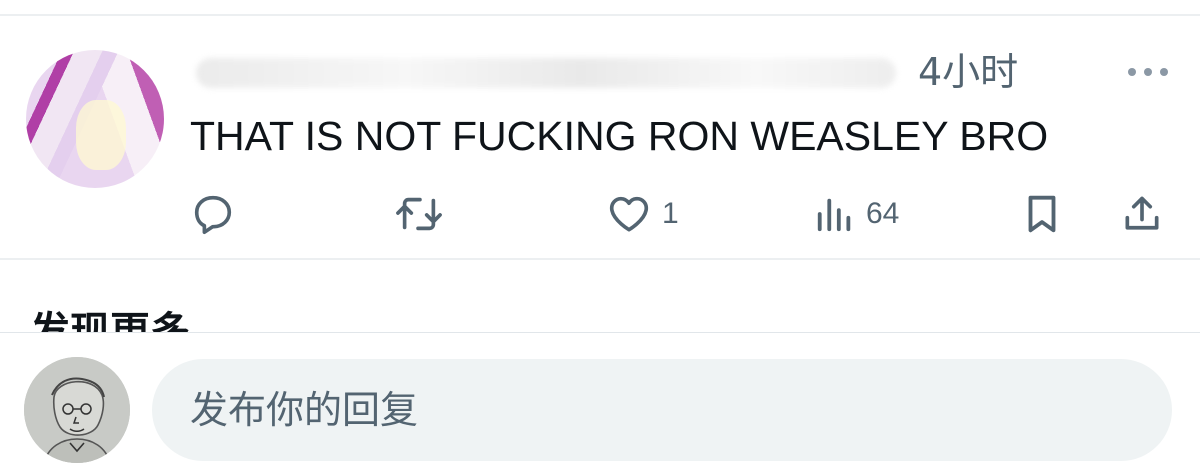 Image resolution: width=1200 pixels, height=463 pixels. What do you see at coordinates (968, 72) in the screenshot?
I see `tweet-timestamp: 4小时` at bounding box center [968, 72].